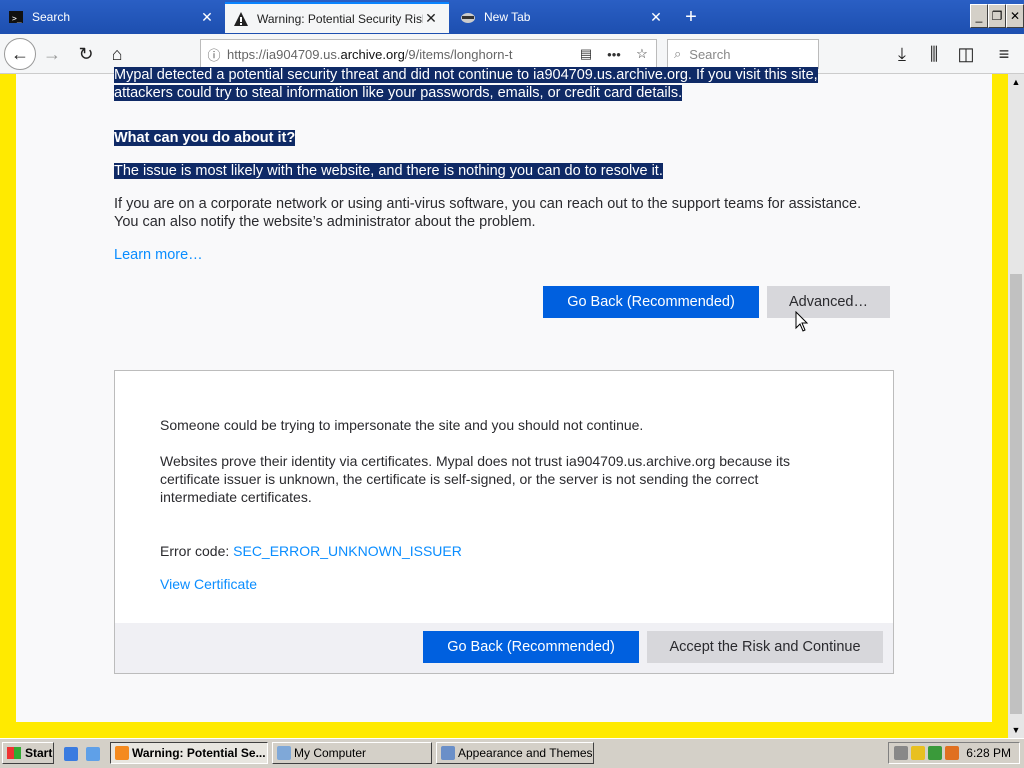 The image size is (1024, 768). Describe the element at coordinates (802, 321) in the screenshot. I see `mouse-pointer-icon` at that location.